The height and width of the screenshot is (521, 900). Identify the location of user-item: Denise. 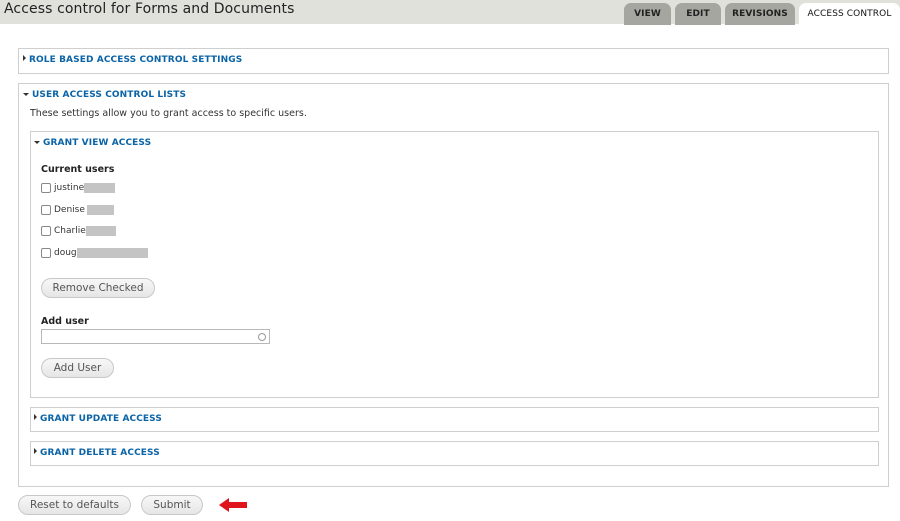
(77, 210).